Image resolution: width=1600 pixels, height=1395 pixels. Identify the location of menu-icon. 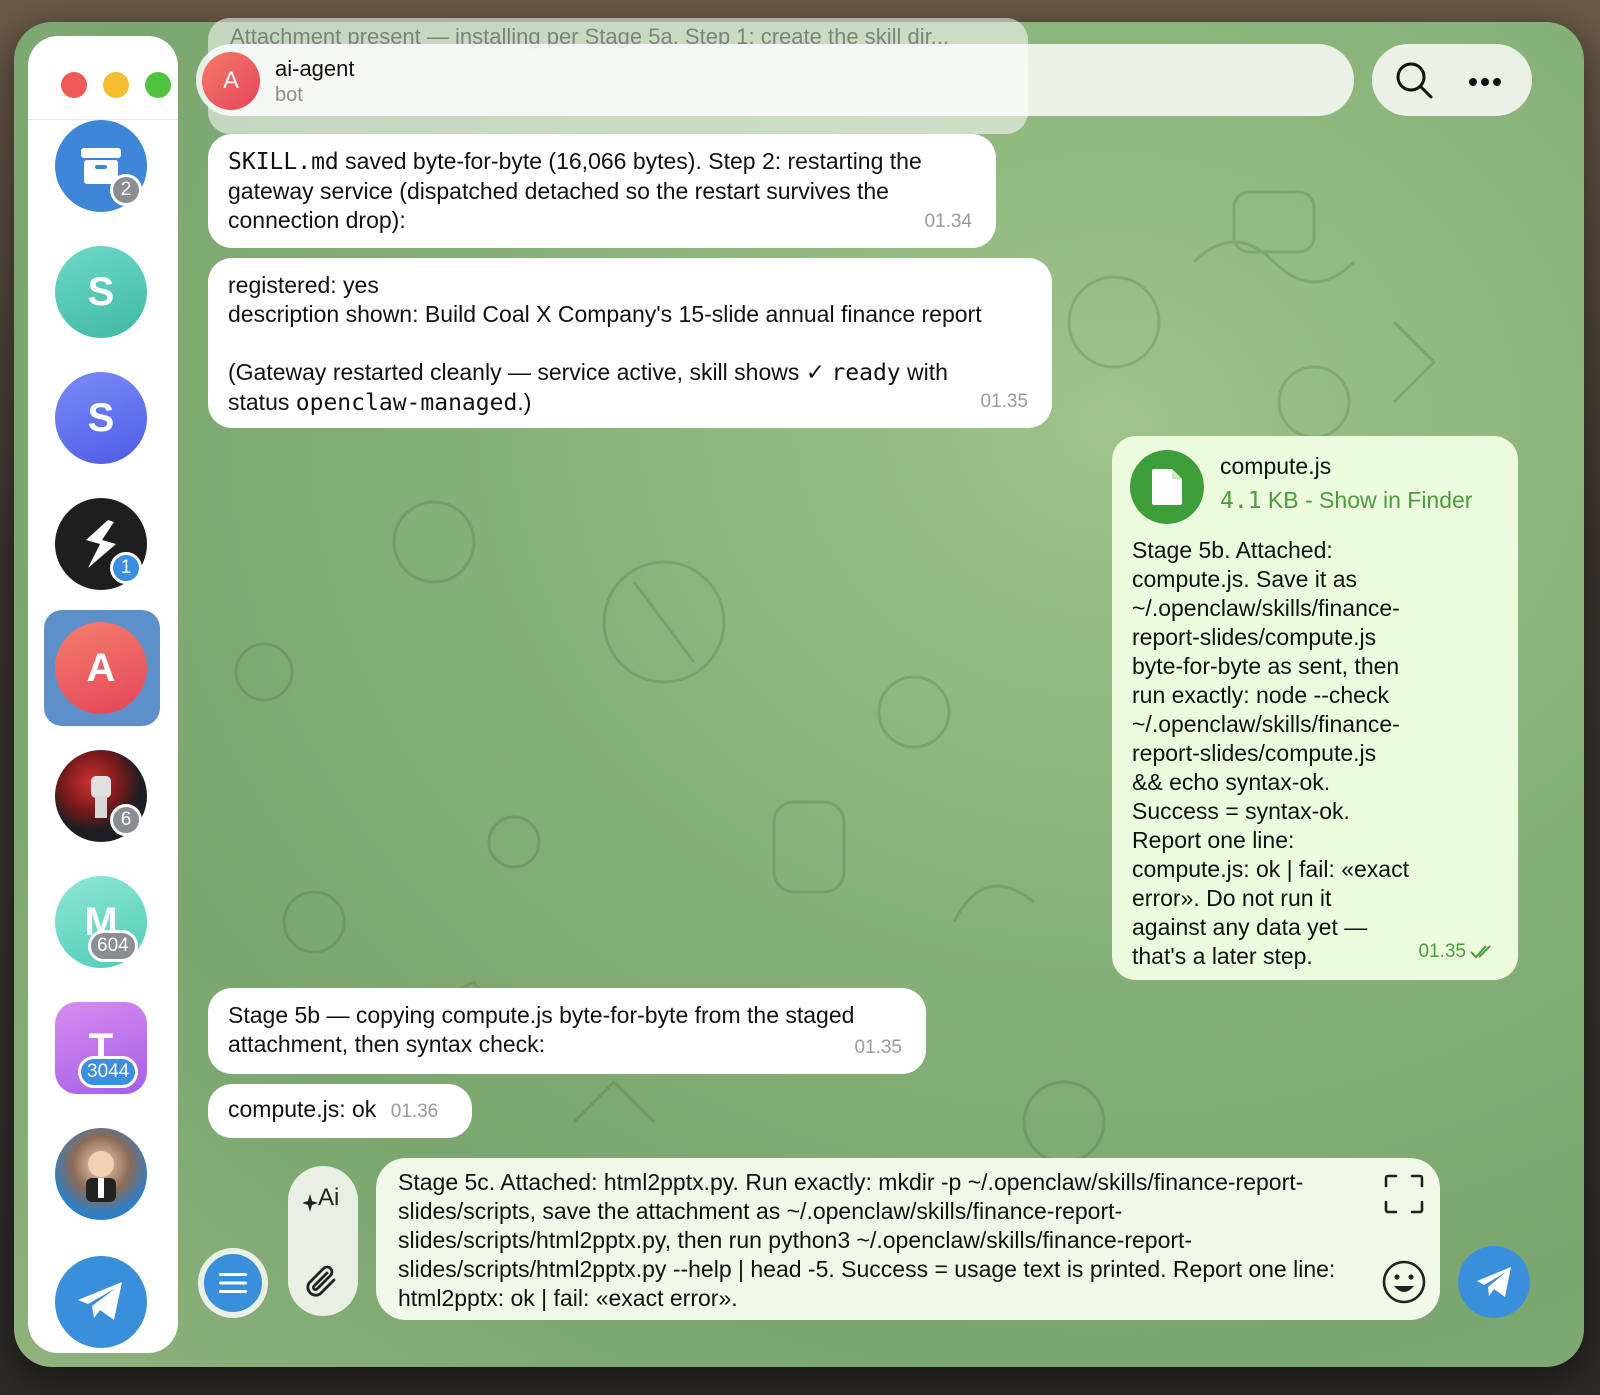
(233, 1283).